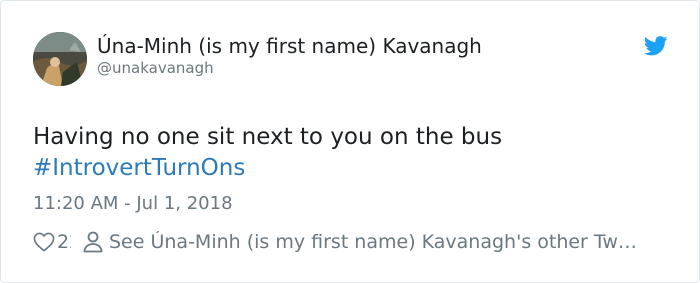  What do you see at coordinates (60, 59) in the screenshot?
I see `avatar` at bounding box center [60, 59].